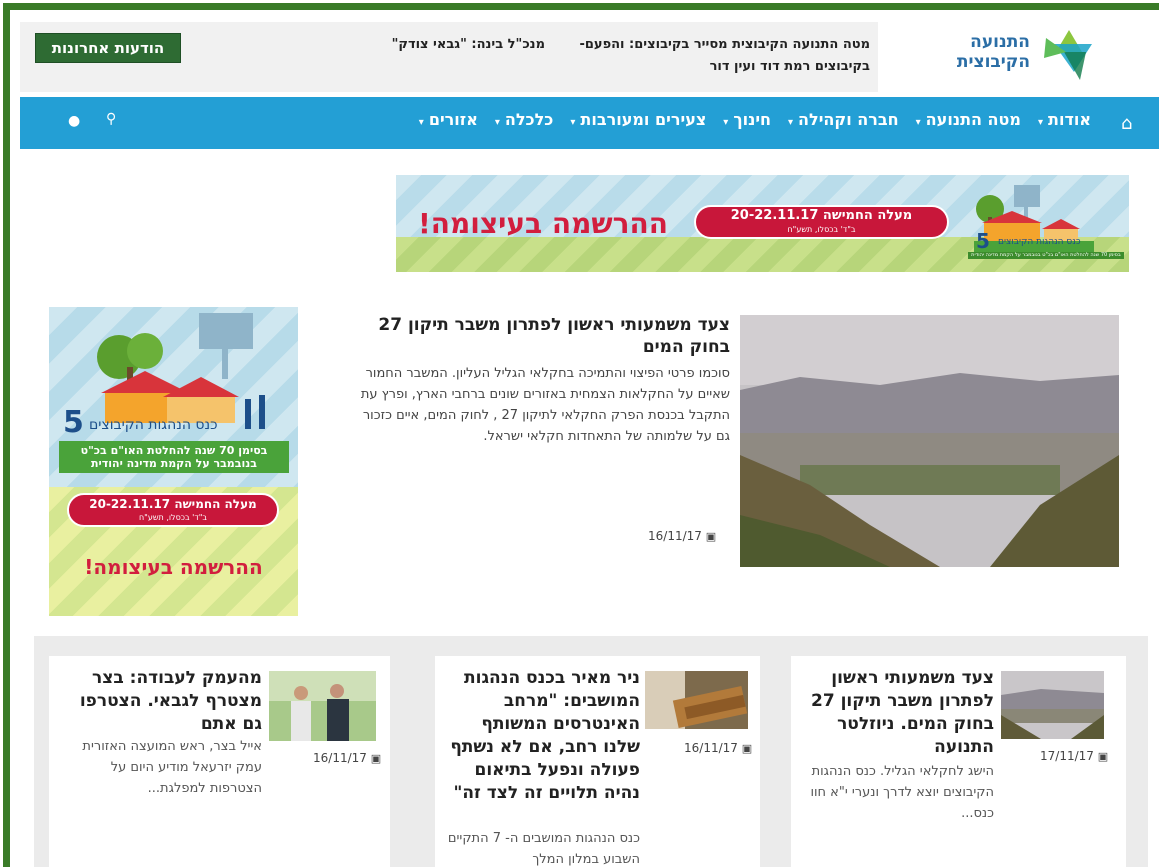 The height and width of the screenshot is (867, 1159). I want to click on news-ticker-secondary: מנכ"ל בינה: "גבאי צודק", so click(450, 45).